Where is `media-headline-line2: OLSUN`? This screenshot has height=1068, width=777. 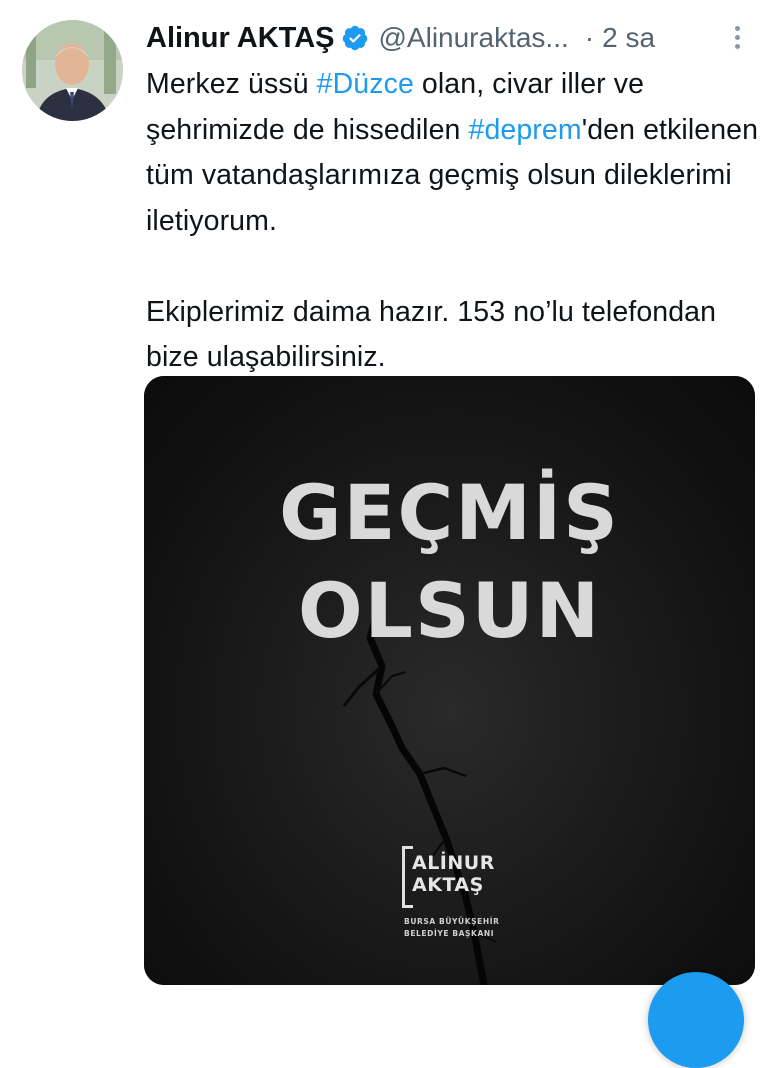 media-headline-line2: OLSUN is located at coordinates (449, 610).